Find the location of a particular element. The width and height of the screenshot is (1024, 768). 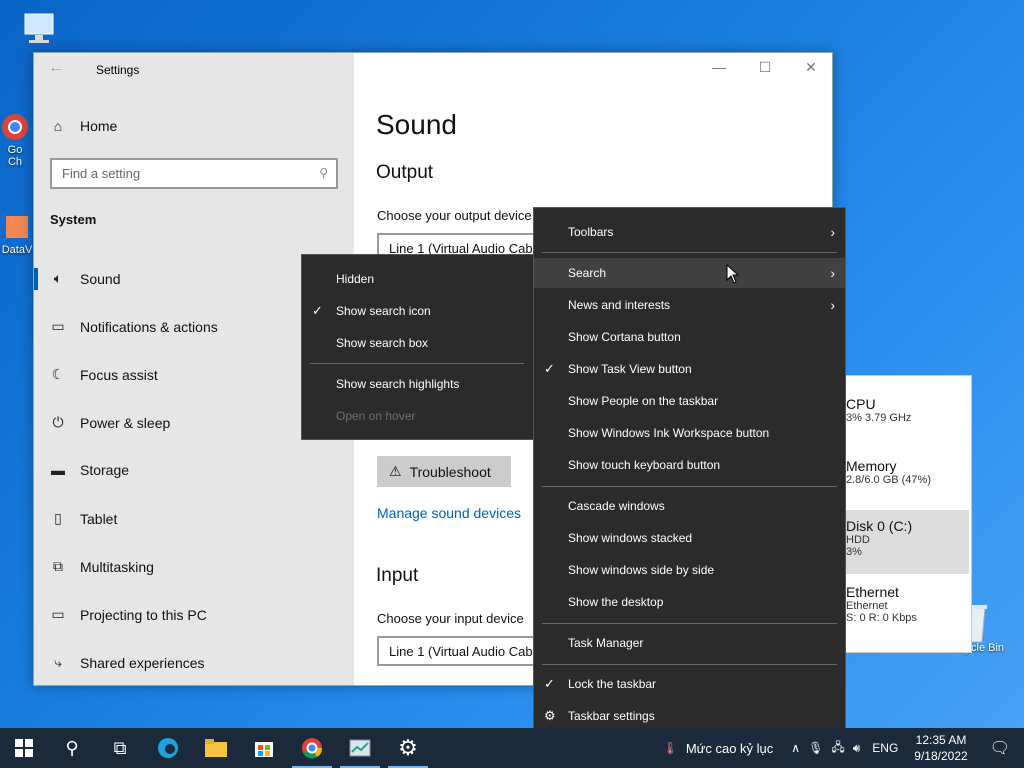

sidebar-item-focus-assist: ☾ Focus assist is located at coordinates (104, 374).